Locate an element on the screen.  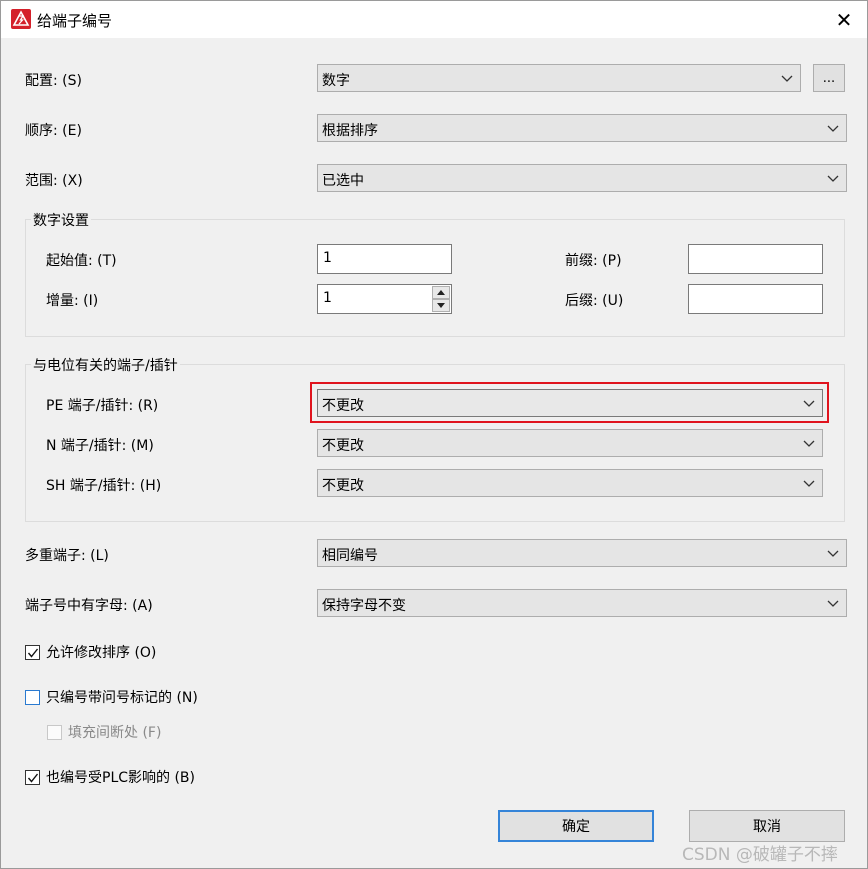
app-logo-icon is located at coordinates (21, 19).